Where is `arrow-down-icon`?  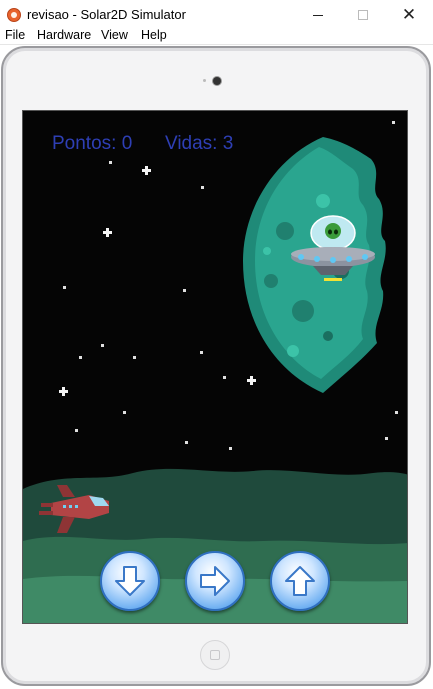 arrow-down-icon is located at coordinates (130, 581).